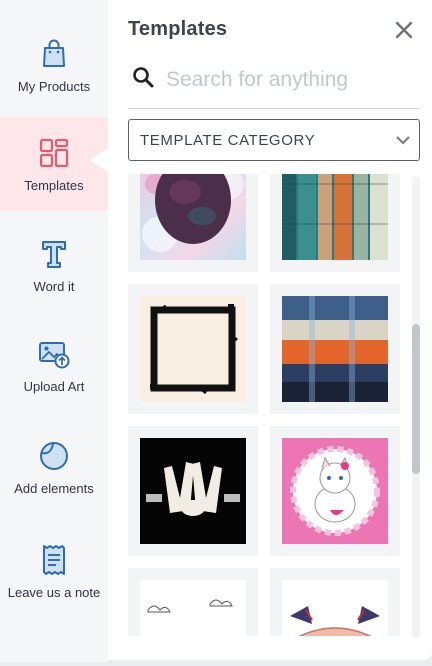 The width and height of the screenshot is (432, 666). I want to click on sidebar-item-label: Leave us a note, so click(54, 592).